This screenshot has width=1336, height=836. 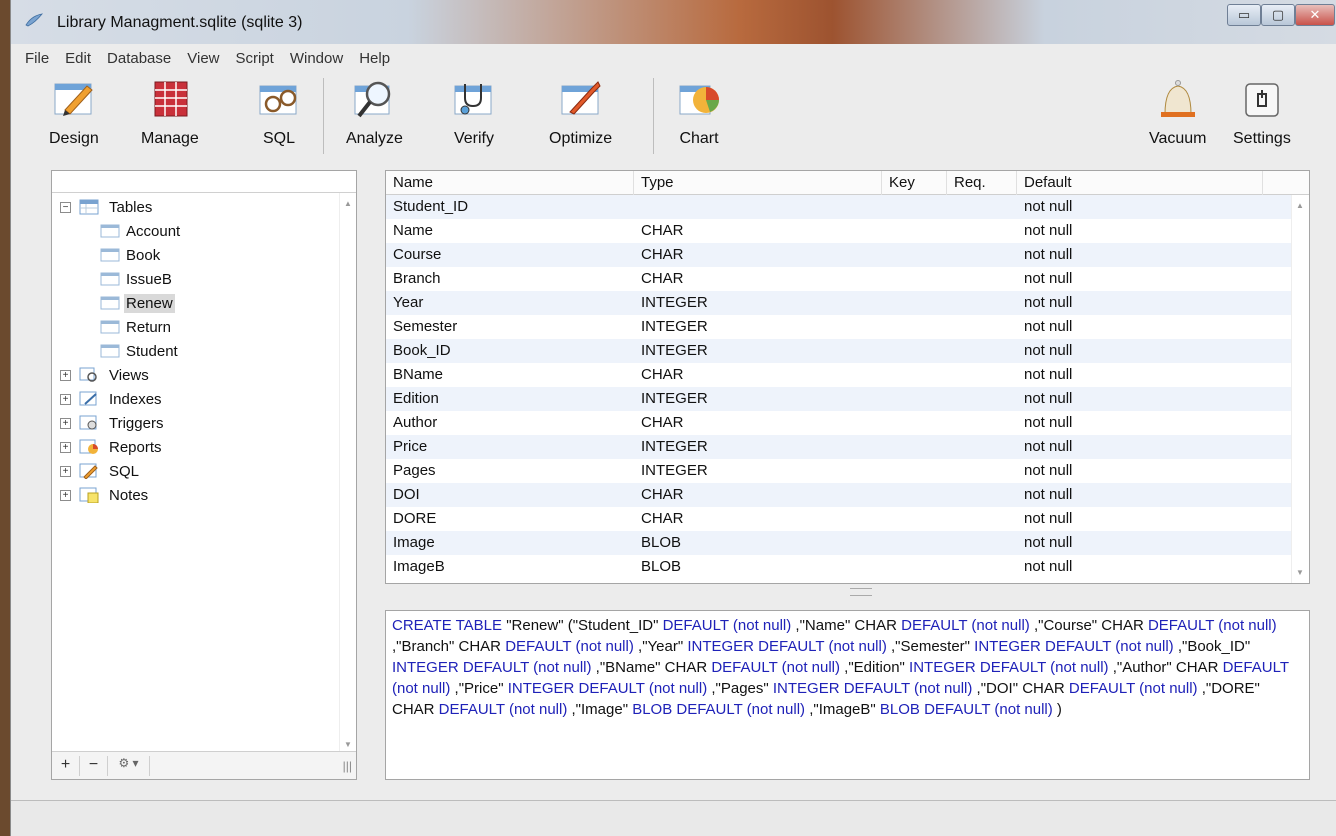 I want to click on tree-node-book: Book, so click(x=195, y=255).